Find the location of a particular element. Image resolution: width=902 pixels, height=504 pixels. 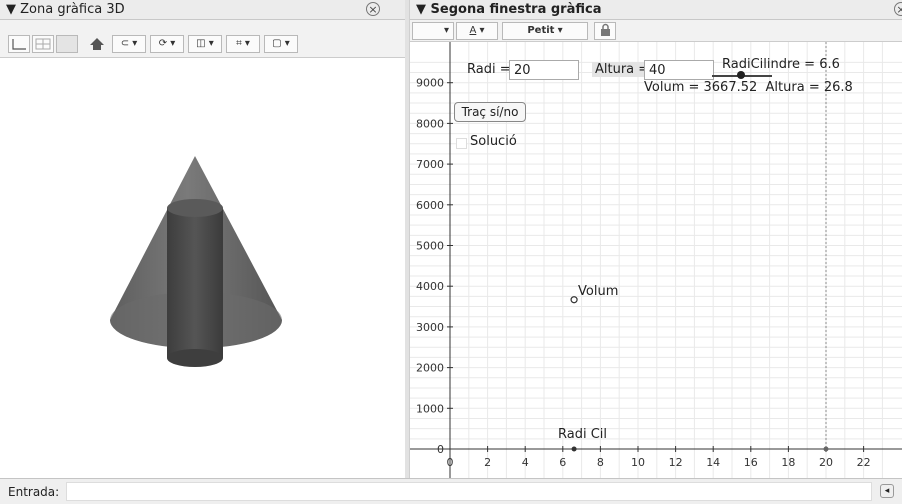

input-bar: Entrada: ◂ is located at coordinates (451, 491).